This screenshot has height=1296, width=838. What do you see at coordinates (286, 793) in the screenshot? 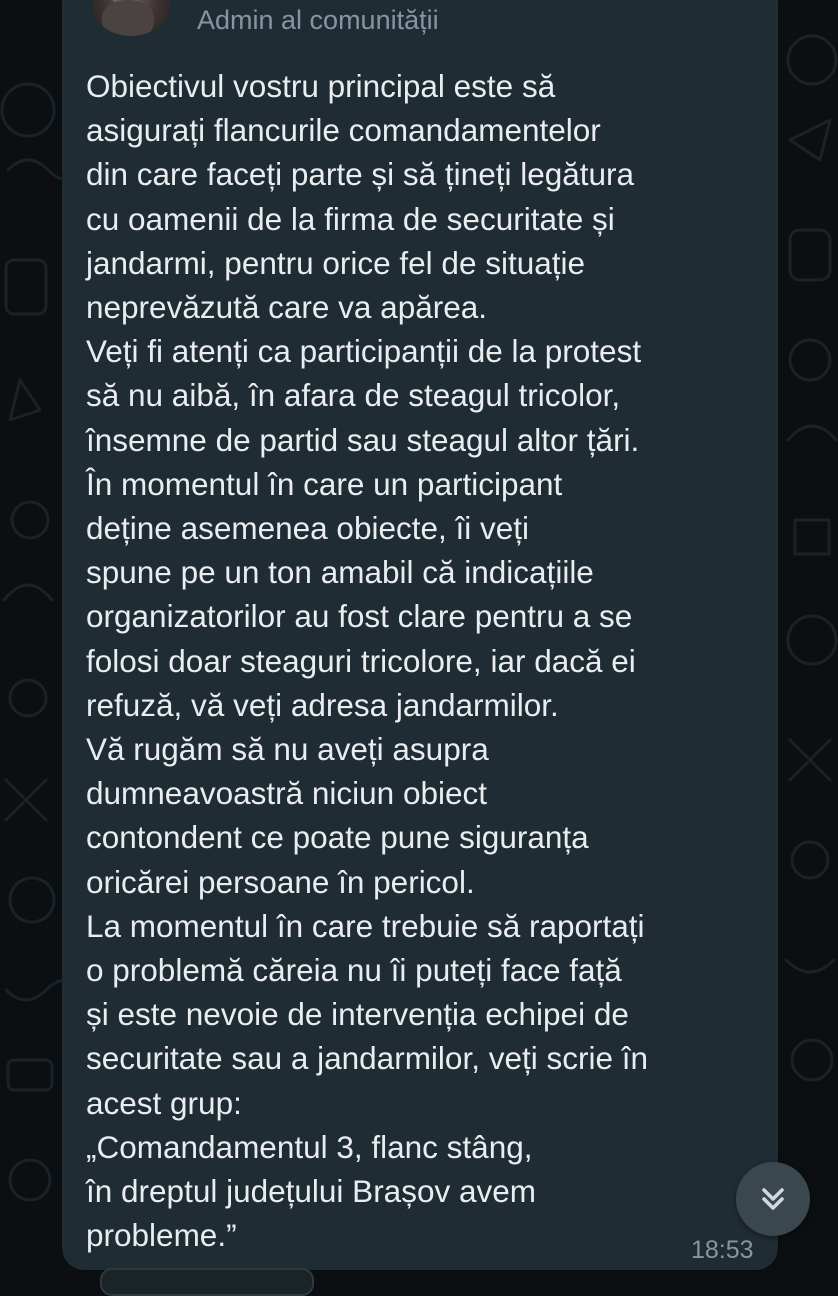
I see `message-line: dumneavoastră niciun obiect` at bounding box center [286, 793].